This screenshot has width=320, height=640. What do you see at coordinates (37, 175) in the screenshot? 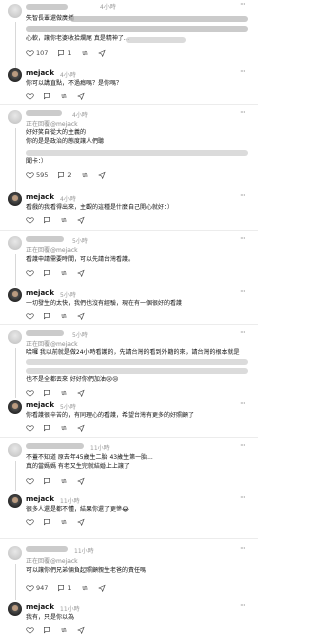
I see `like-button: 595` at bounding box center [37, 175].